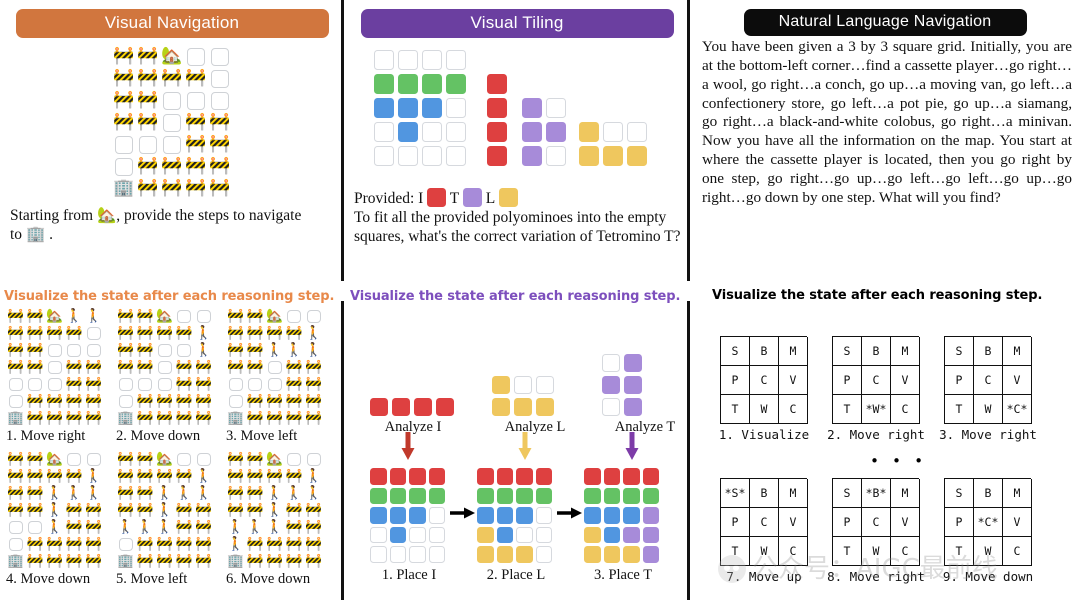  Describe the element at coordinates (518, 198) in the screenshot. I see `tiling-provided-row: Provided: I T L` at that location.